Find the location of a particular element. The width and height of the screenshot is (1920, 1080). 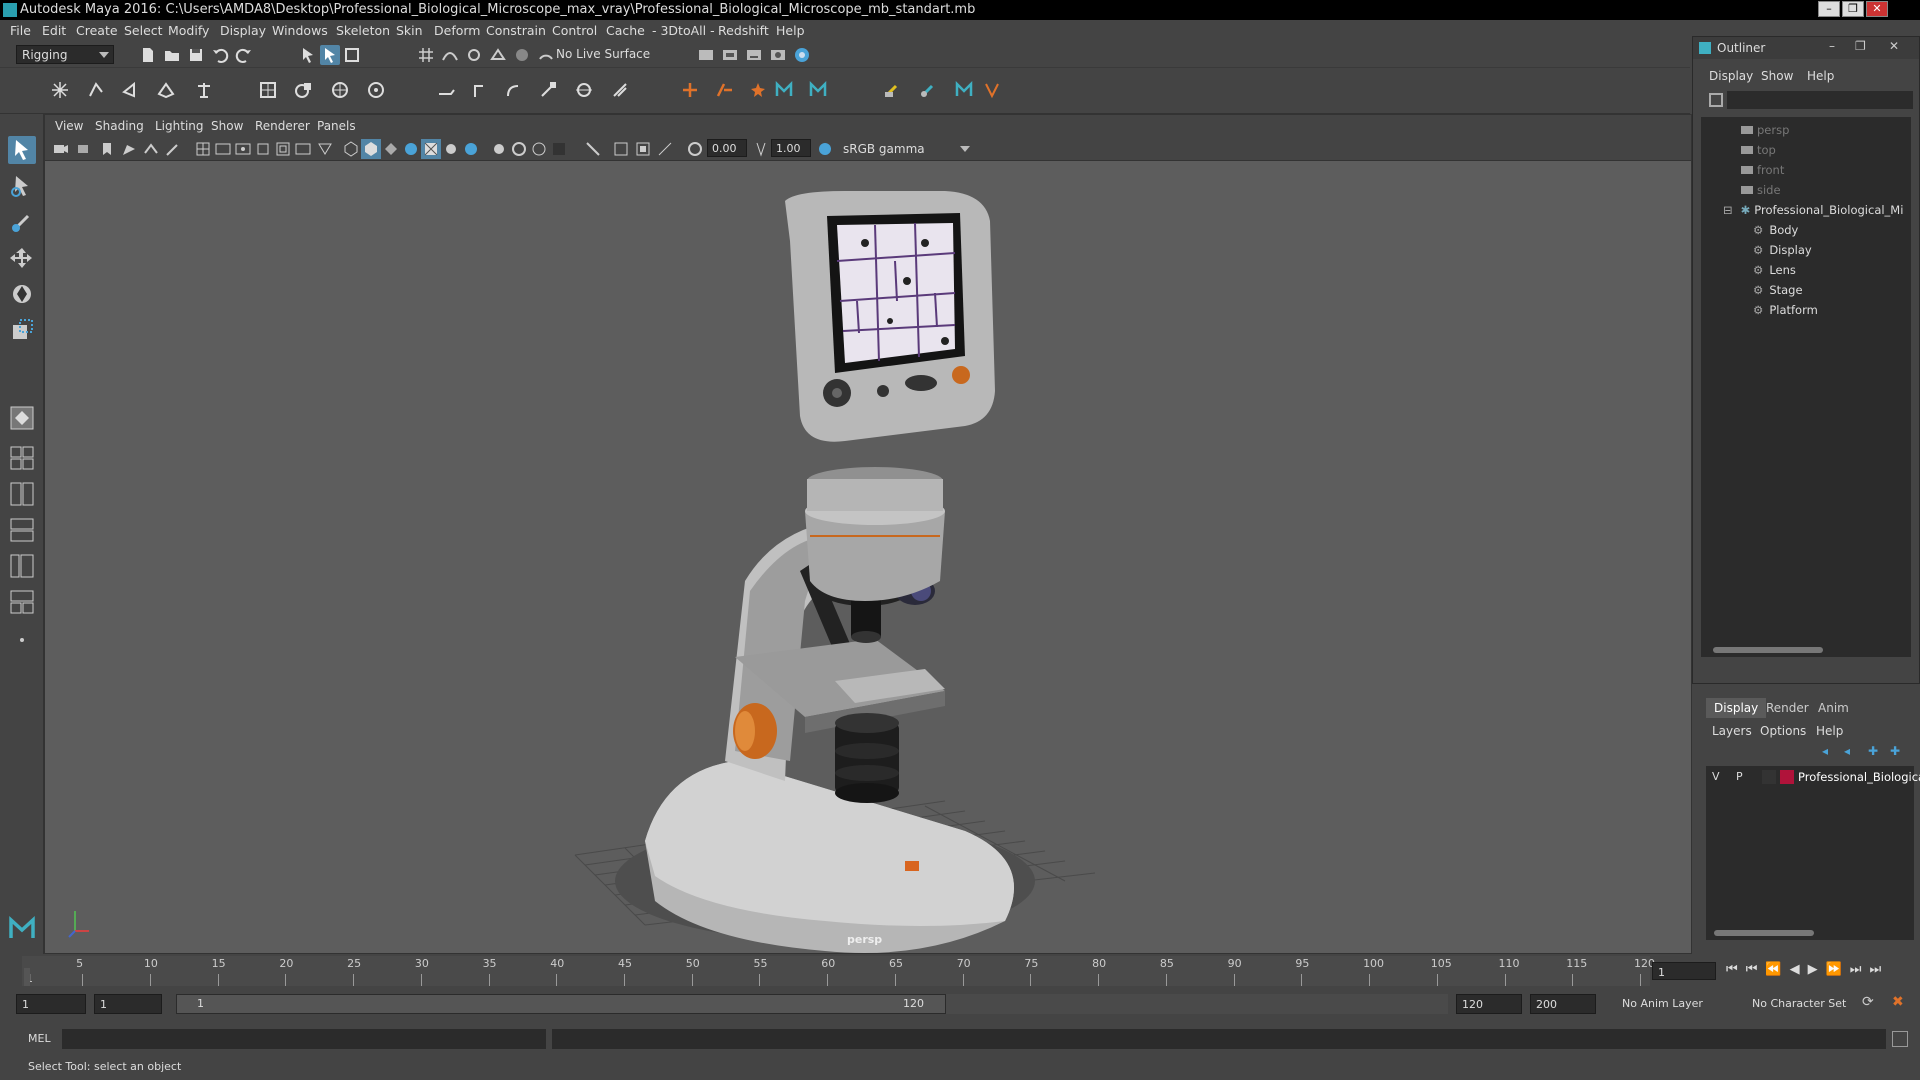

locator-icon is located at coordinates (204, 90).